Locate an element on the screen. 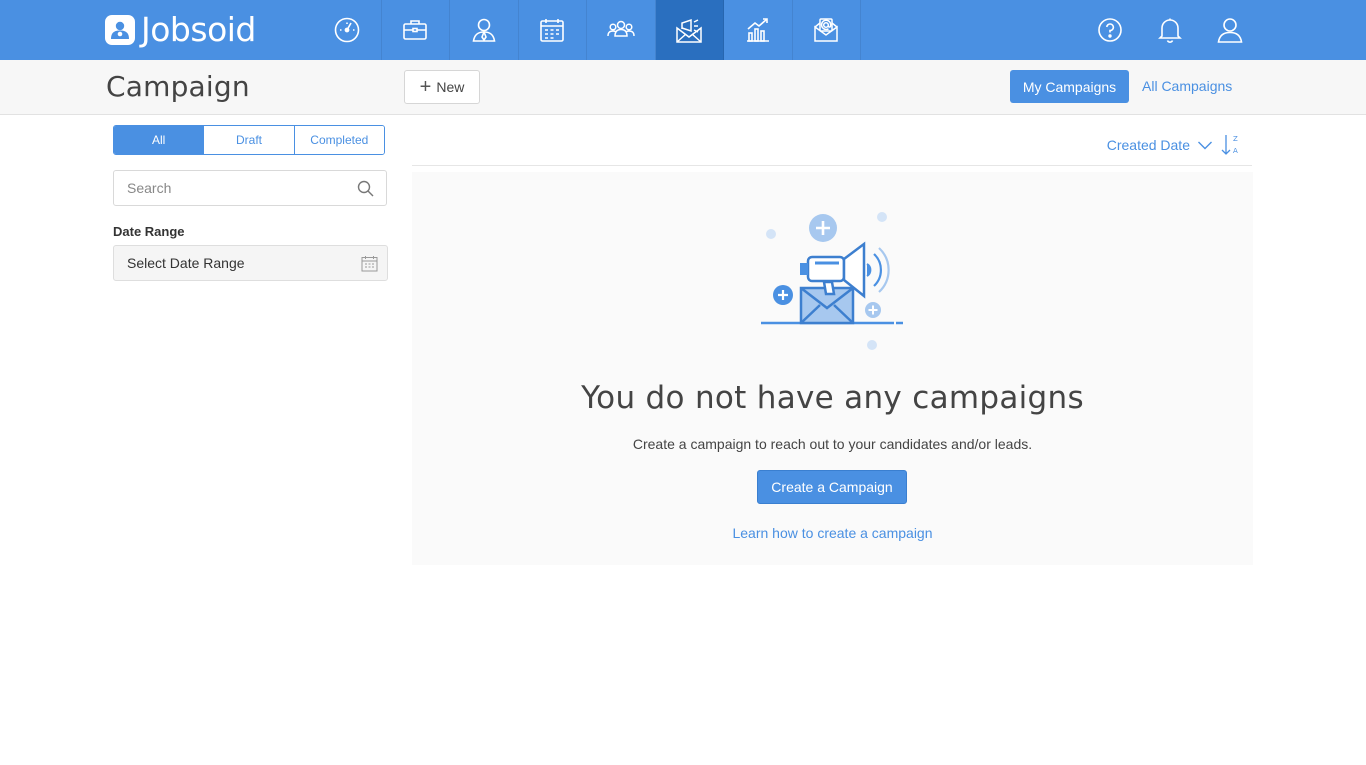  all-campaigns-link: All Campaigns is located at coordinates (1187, 86).